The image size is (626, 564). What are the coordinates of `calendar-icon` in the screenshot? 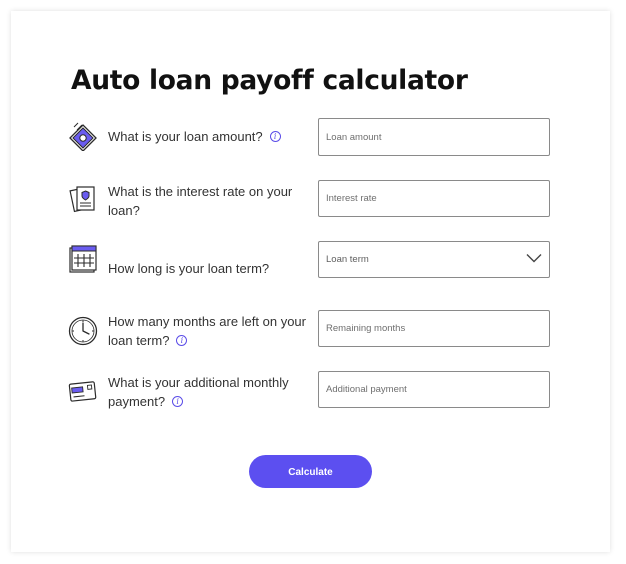 It's located at (83, 258).